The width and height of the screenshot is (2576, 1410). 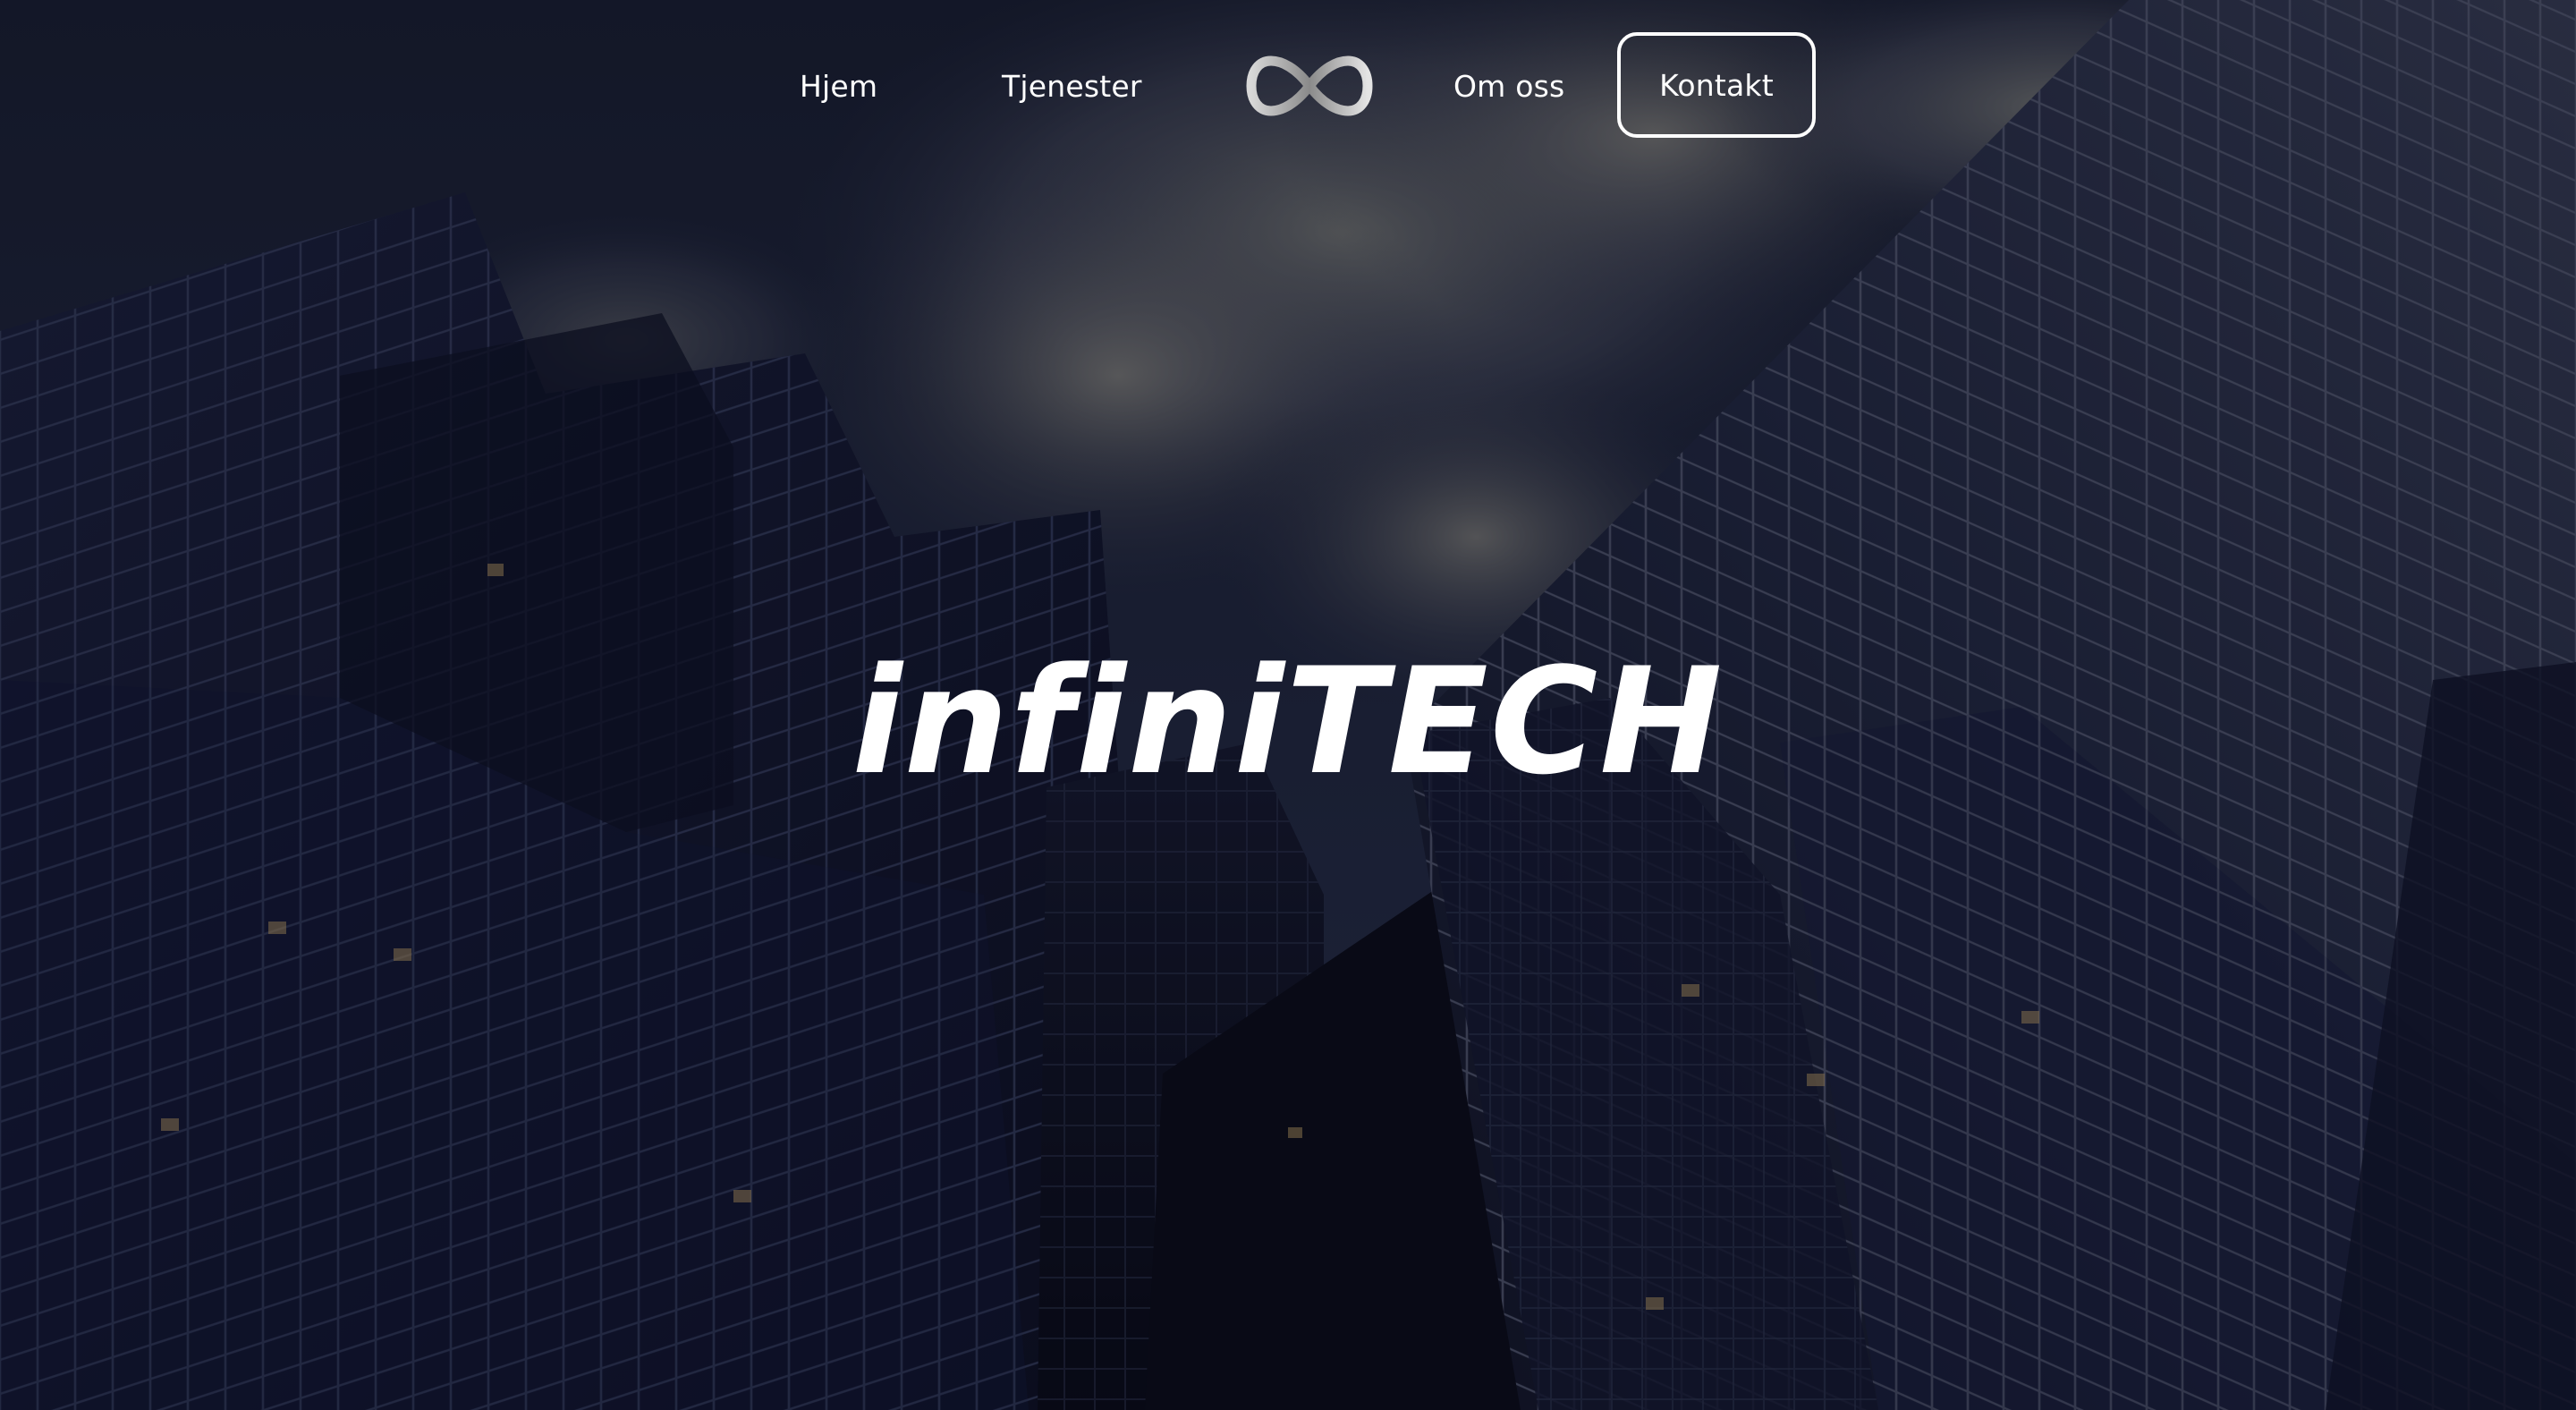 I want to click on nav-link-services: Tjenester, so click(x=1072, y=86).